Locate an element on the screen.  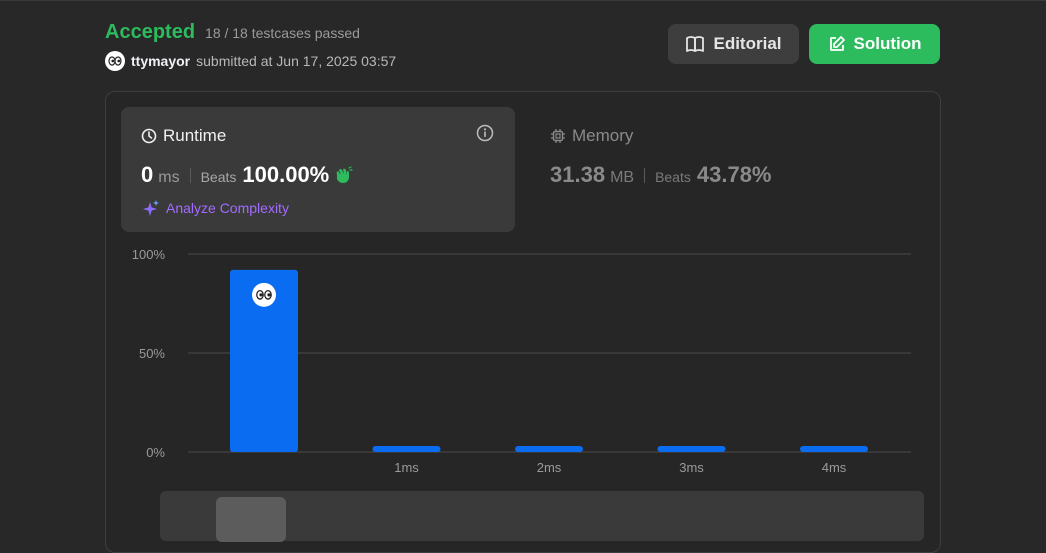
y-tick-label: 100% is located at coordinates (149, 254).